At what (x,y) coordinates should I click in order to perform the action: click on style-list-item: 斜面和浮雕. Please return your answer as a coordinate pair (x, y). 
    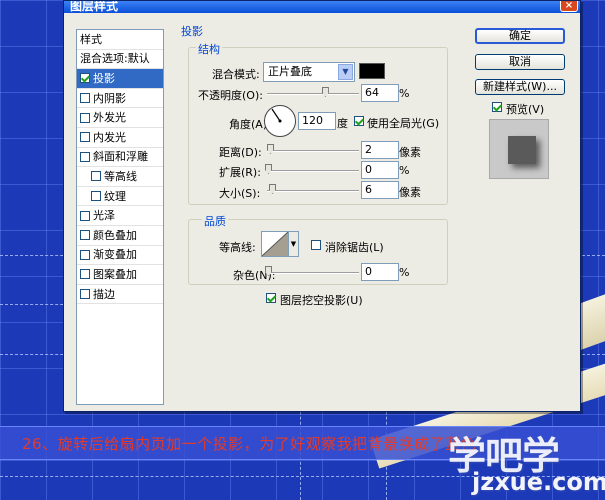
    Looking at the image, I should click on (120, 158).